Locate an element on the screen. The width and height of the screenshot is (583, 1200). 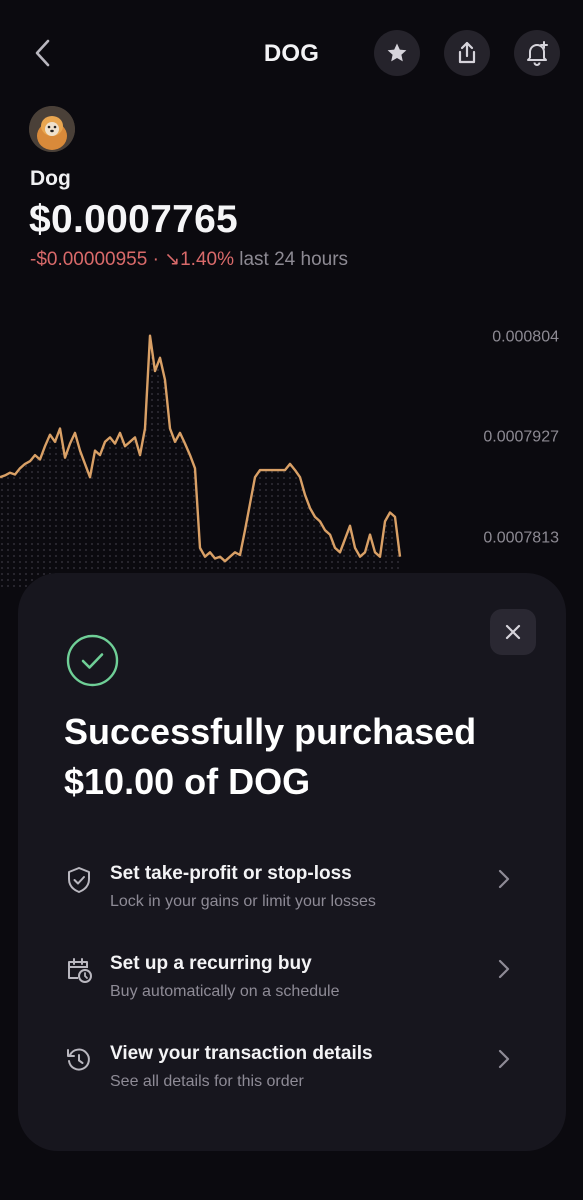
page-title: DOG is located at coordinates (291, 53).